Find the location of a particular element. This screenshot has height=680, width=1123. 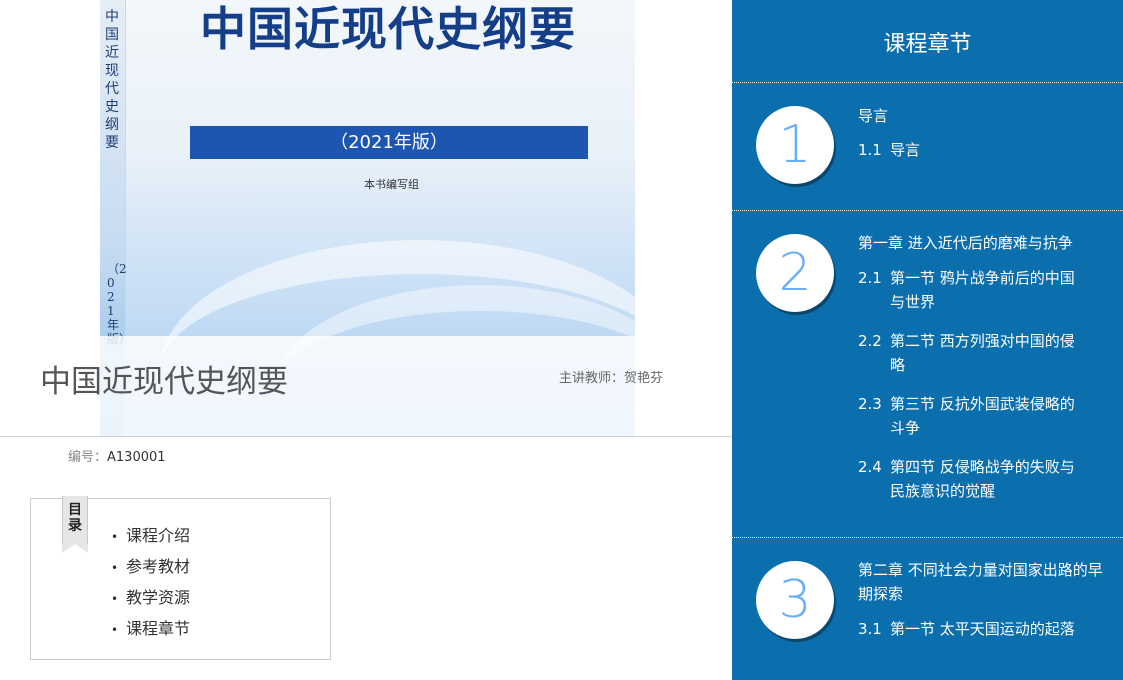

section-link: 3.1 第一节 太平天国运动的起落 is located at coordinates (970, 629).